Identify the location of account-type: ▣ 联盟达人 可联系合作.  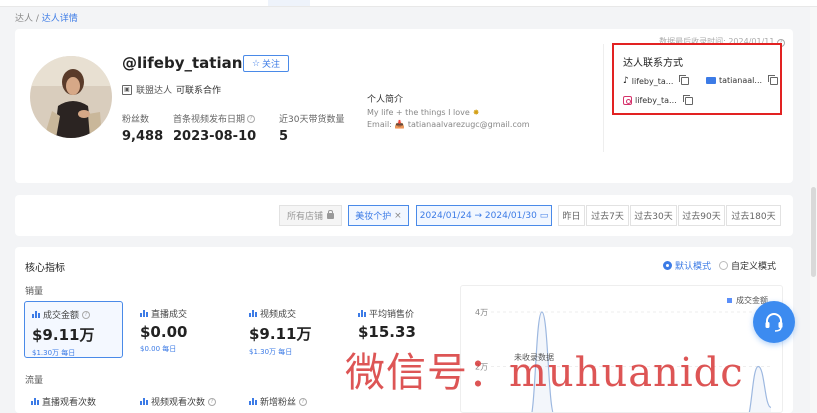
(171, 89).